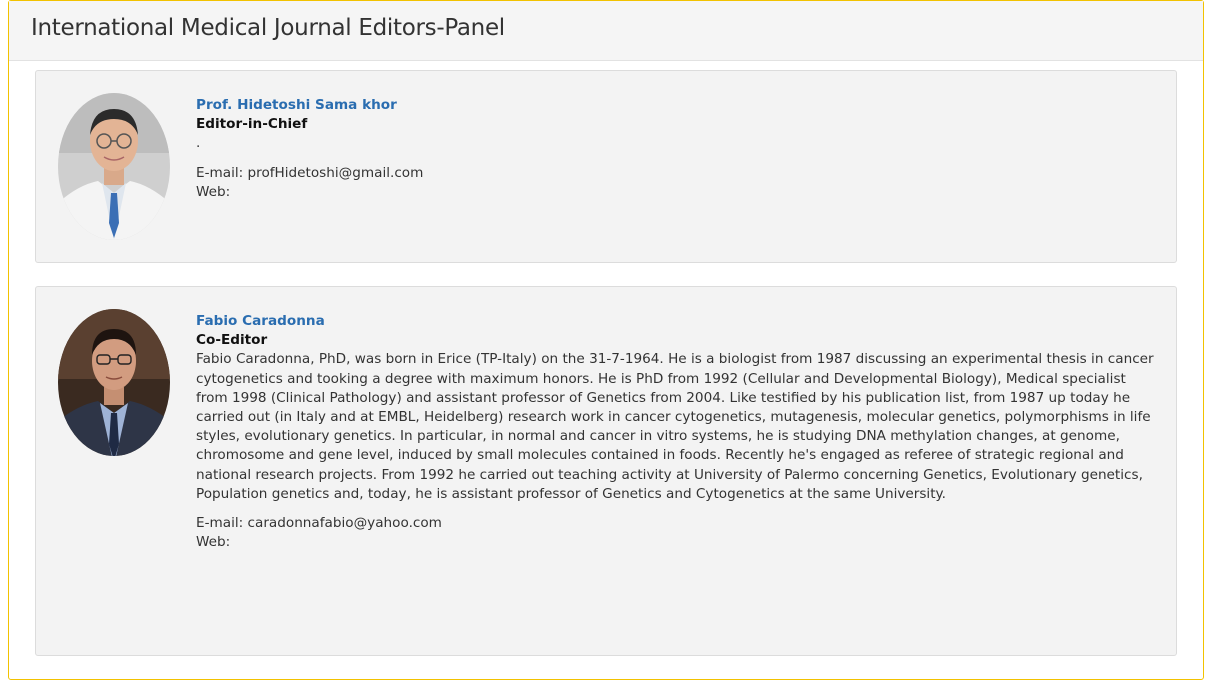 This screenshot has height=680, width=1206. I want to click on editor-role: Co-Editor, so click(232, 340).